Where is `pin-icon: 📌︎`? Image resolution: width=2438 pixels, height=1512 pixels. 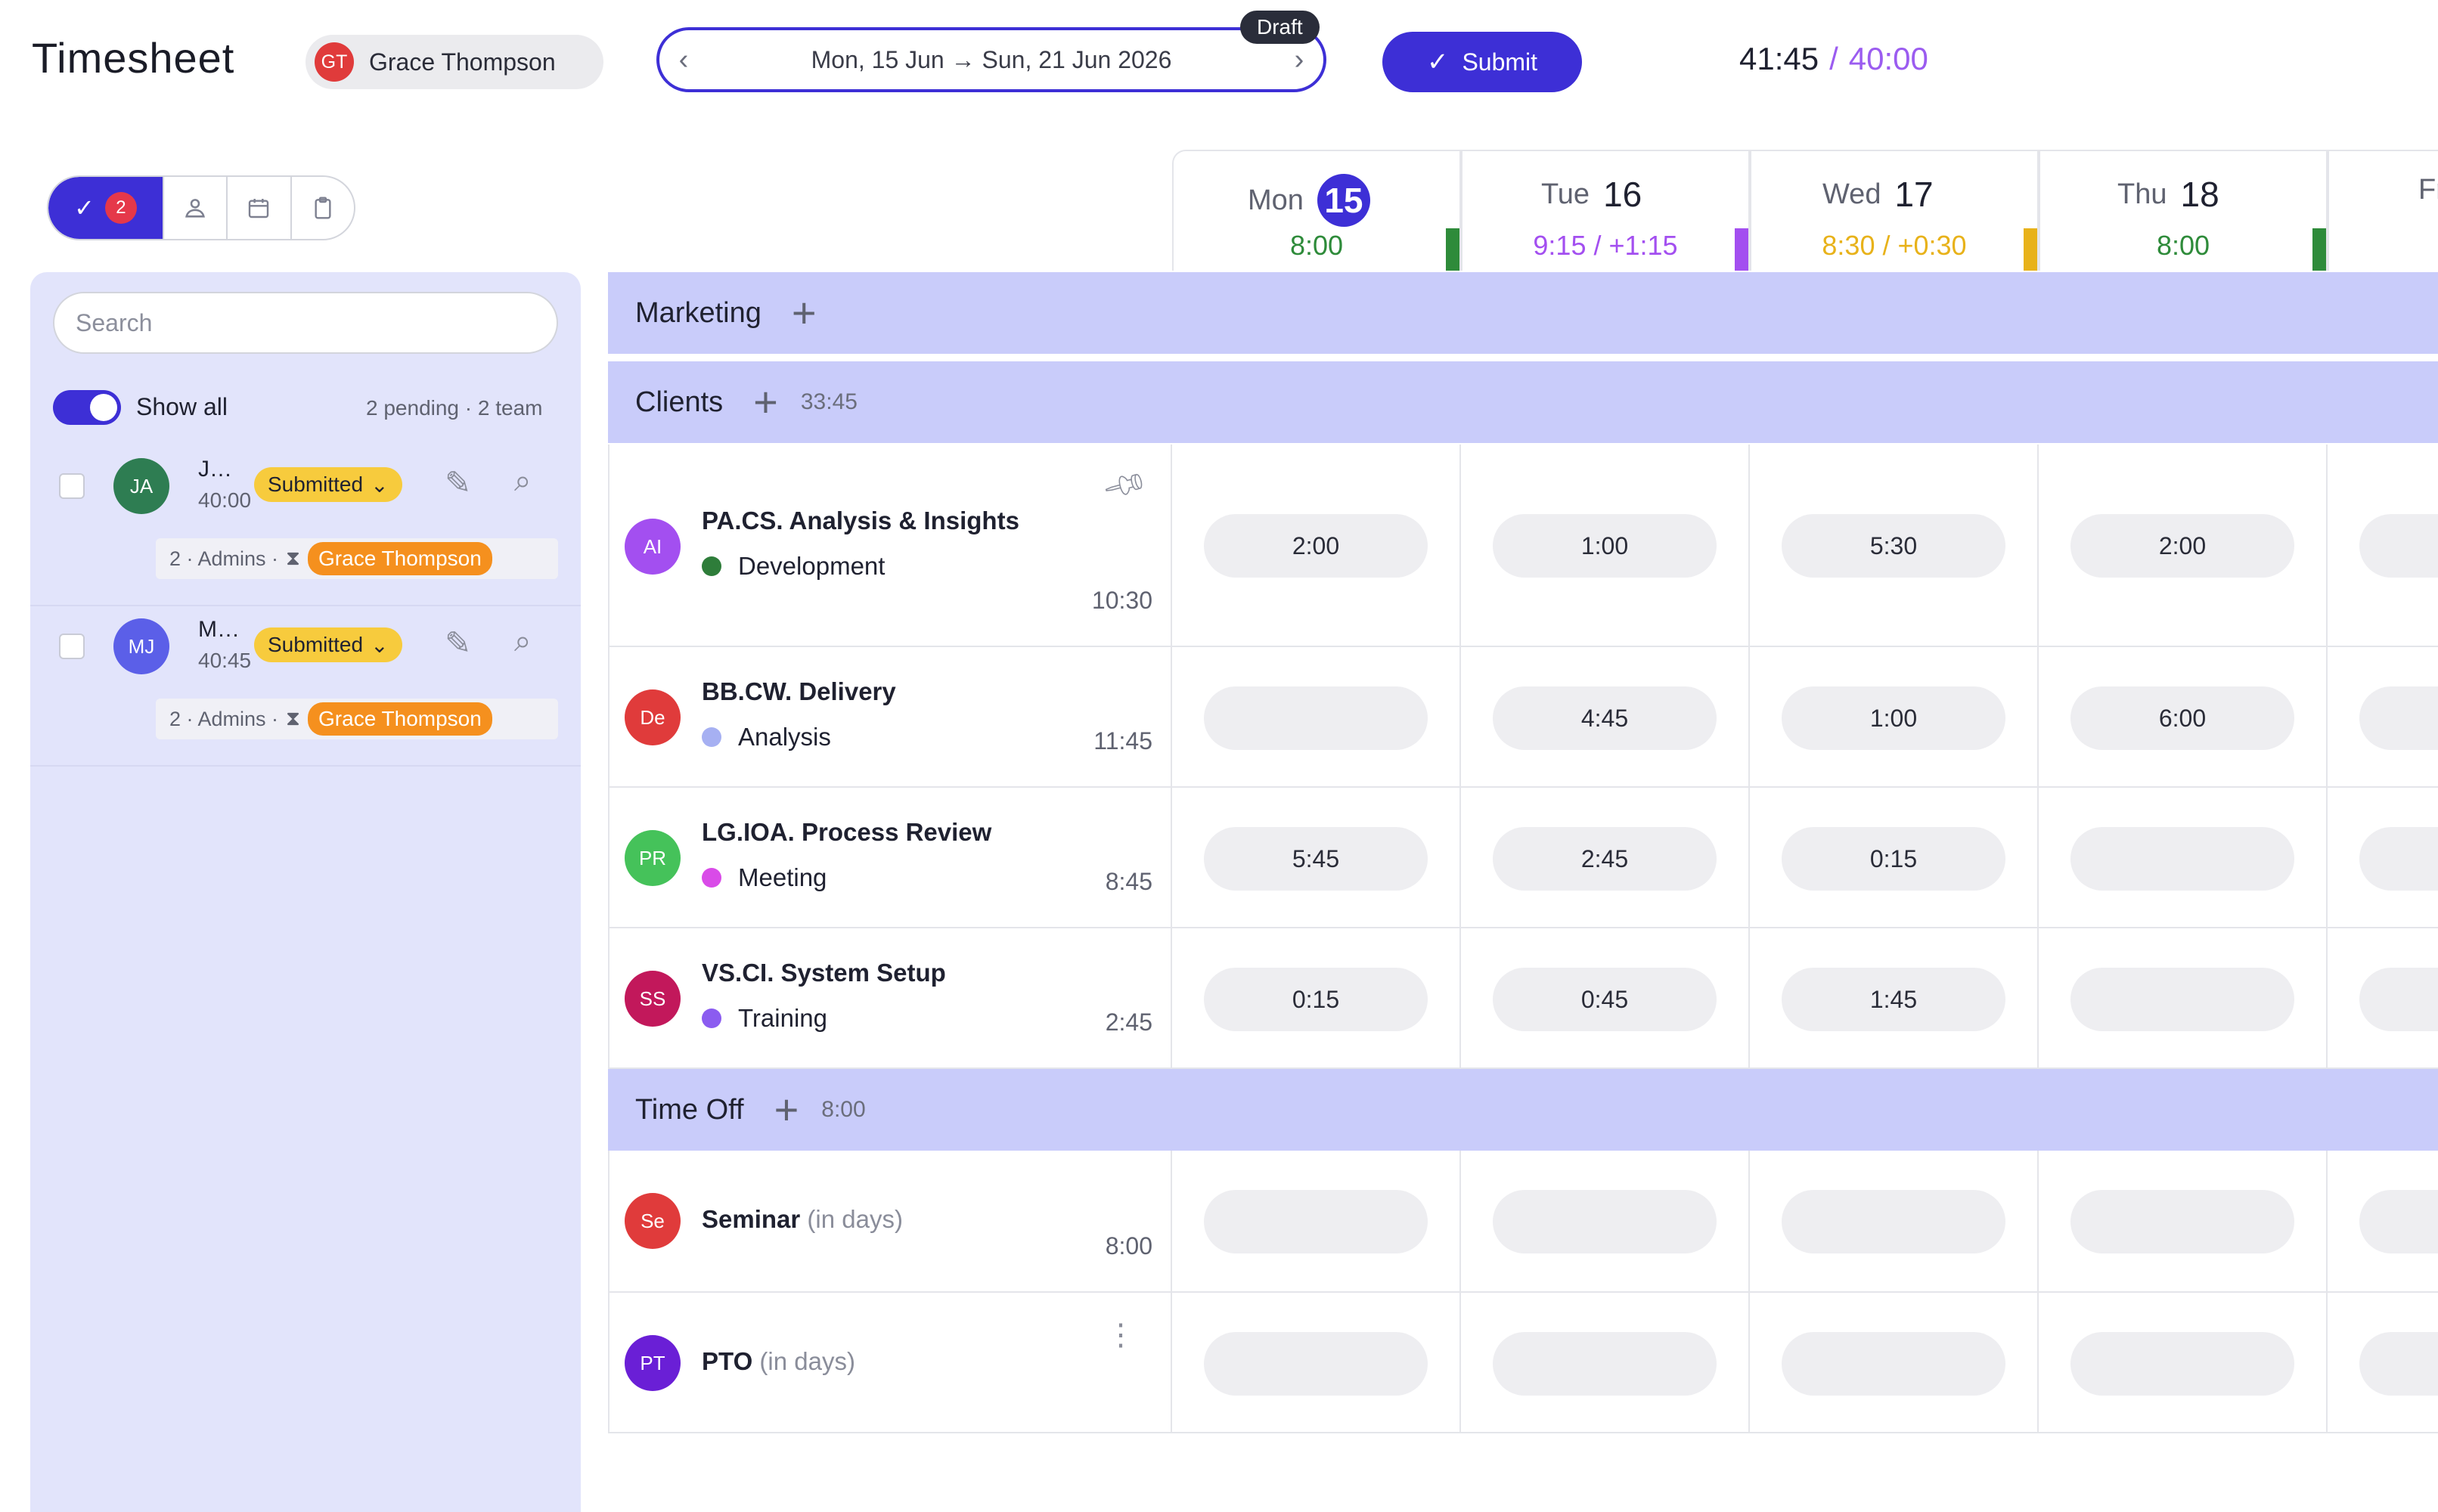
pin-icon: 📌︎ is located at coordinates (1125, 485).